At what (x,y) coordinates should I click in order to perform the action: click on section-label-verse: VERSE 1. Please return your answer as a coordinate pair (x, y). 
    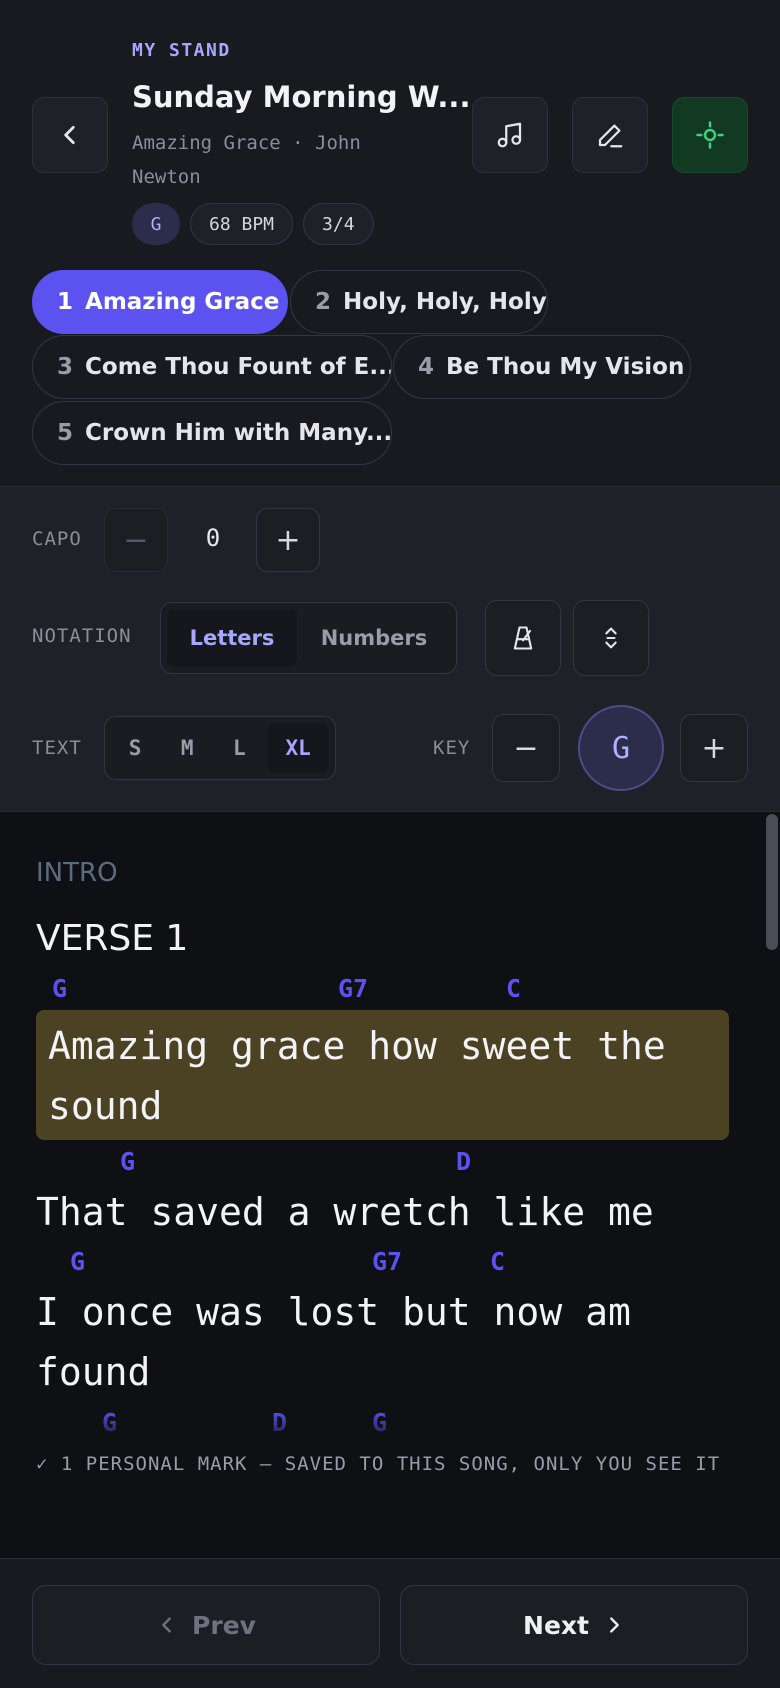
    Looking at the image, I should click on (112, 938).